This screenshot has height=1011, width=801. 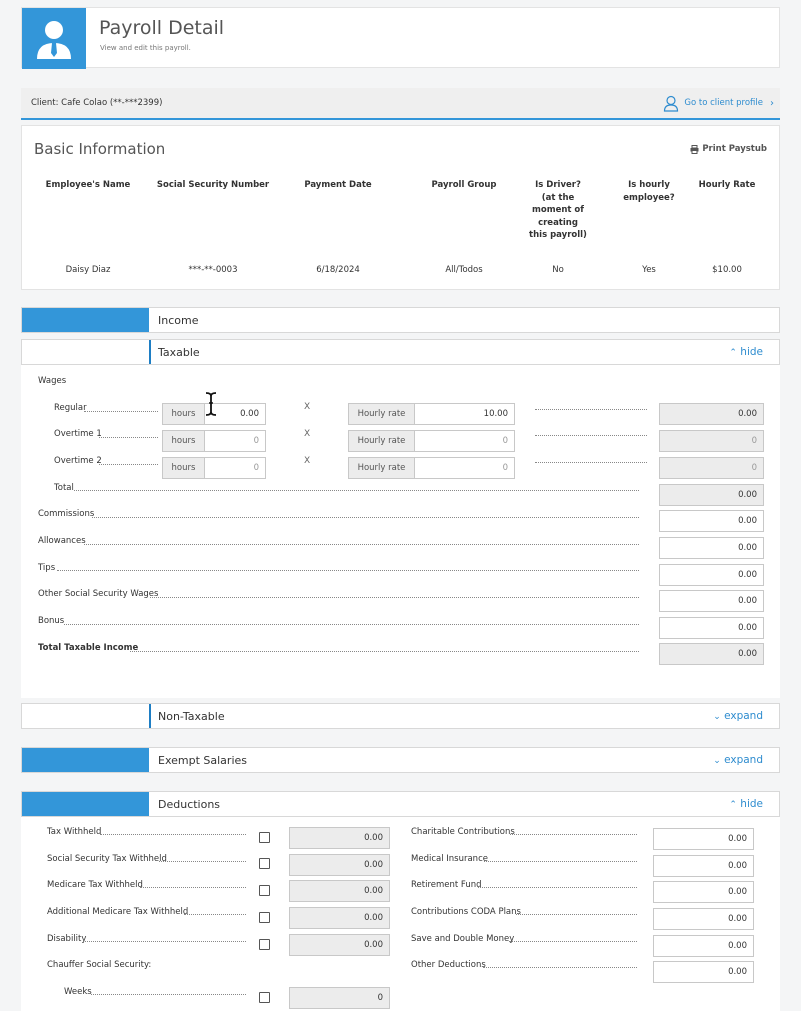 What do you see at coordinates (727, 185) in the screenshot?
I see `col-header-hourly-rate: Hourly Rate` at bounding box center [727, 185].